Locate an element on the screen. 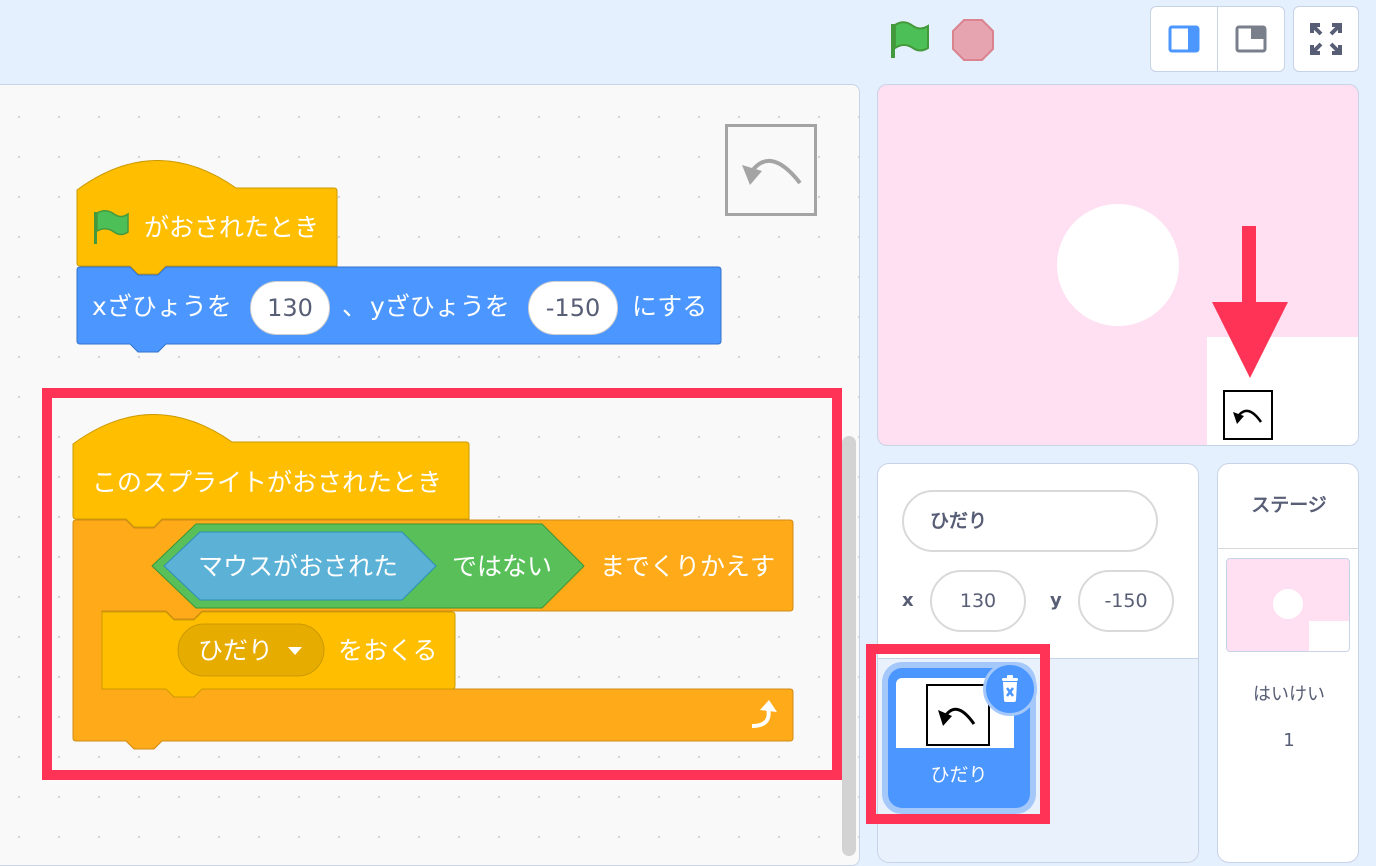  green-flag-icon is located at coordinates (910, 39).